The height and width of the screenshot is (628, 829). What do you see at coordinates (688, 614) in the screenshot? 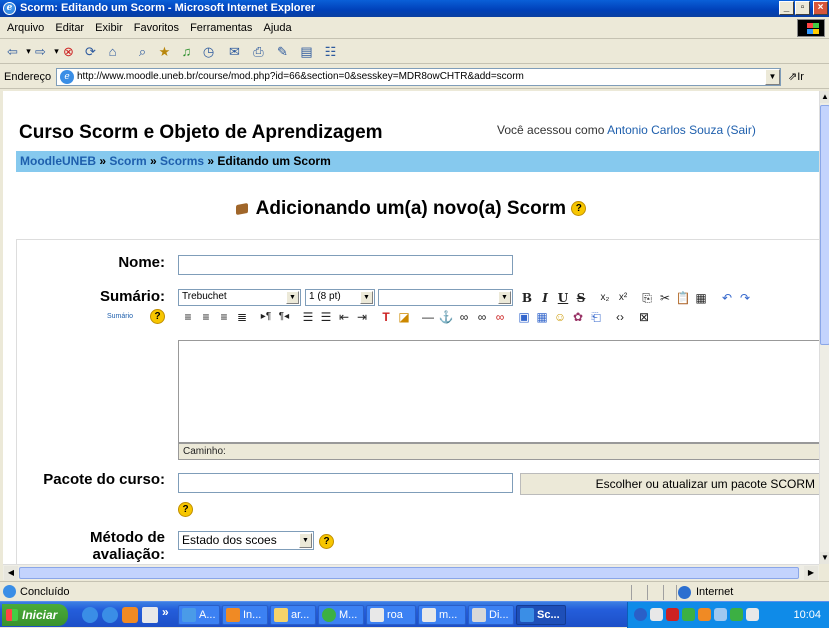
I see `messenger-icon` at bounding box center [688, 614].